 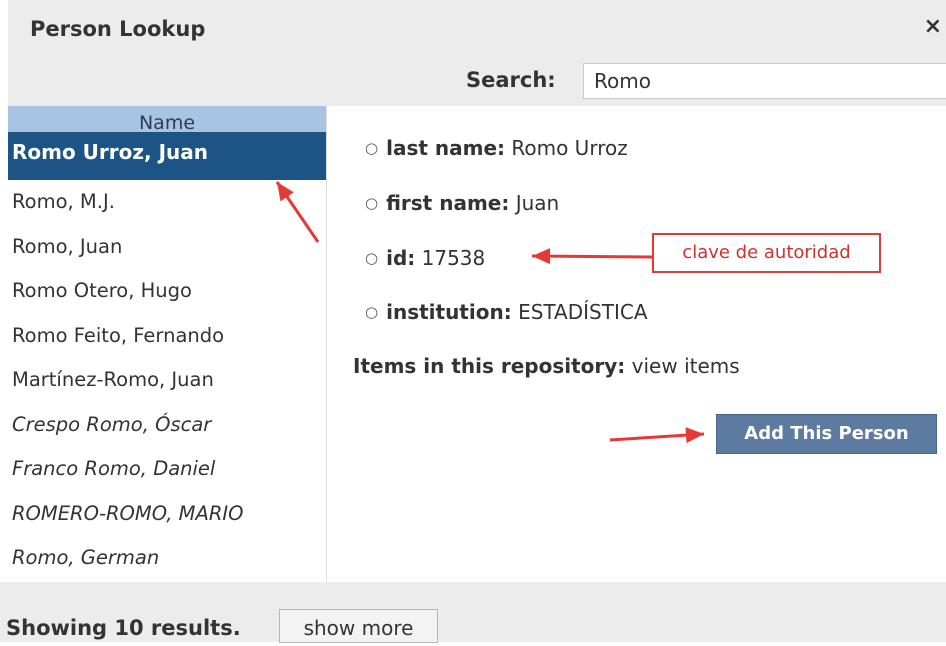 What do you see at coordinates (764, 81) in the screenshot?
I see `search-input` at bounding box center [764, 81].